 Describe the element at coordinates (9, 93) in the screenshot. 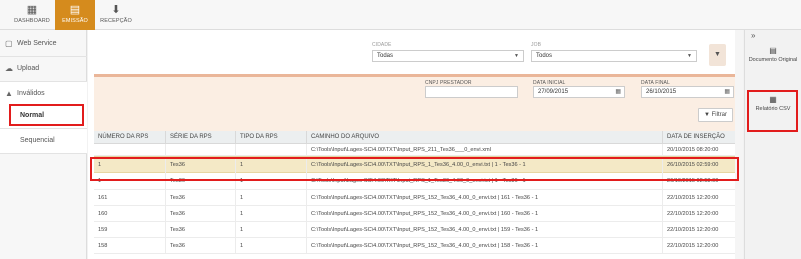

I see `warning-icon: ▲` at that location.